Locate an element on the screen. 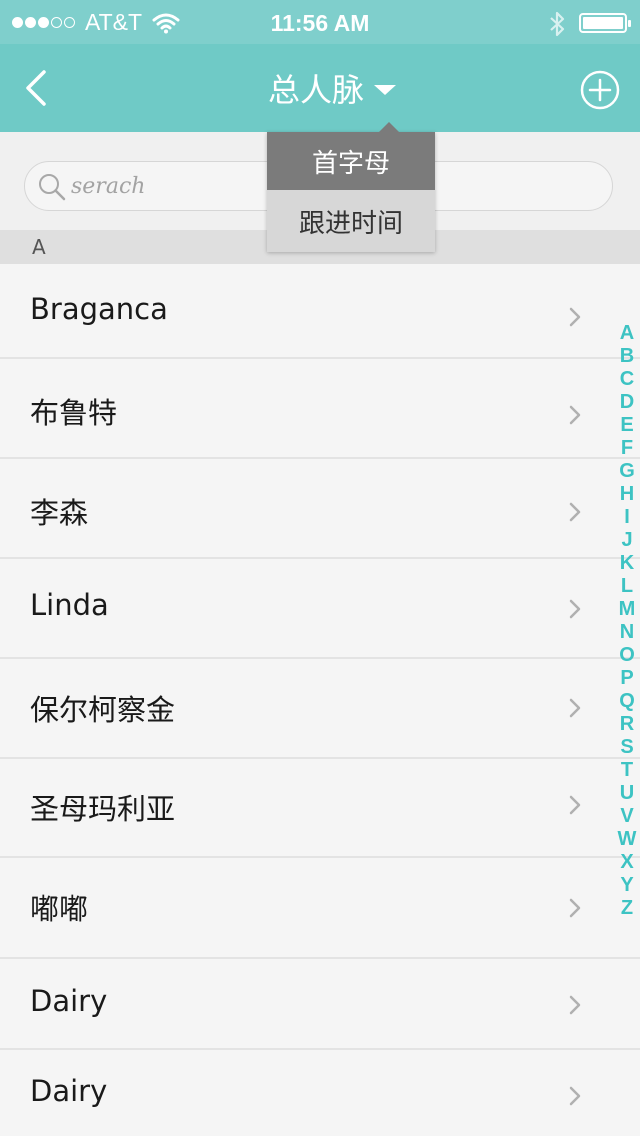  index-letter-q: Q is located at coordinates (627, 701).